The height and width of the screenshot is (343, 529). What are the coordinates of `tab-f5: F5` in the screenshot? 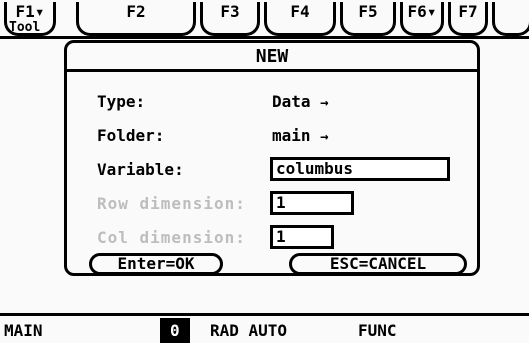 It's located at (368, 19).